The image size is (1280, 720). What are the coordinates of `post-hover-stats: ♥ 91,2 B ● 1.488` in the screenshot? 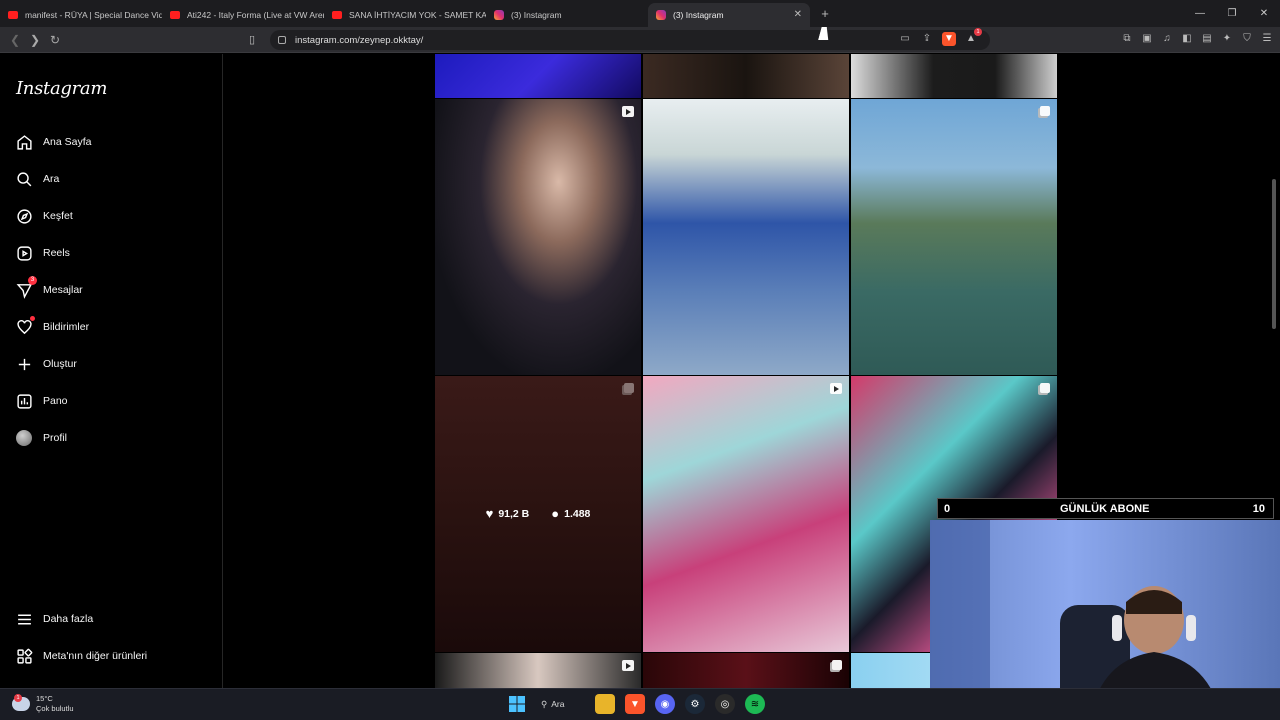 It's located at (538, 513).